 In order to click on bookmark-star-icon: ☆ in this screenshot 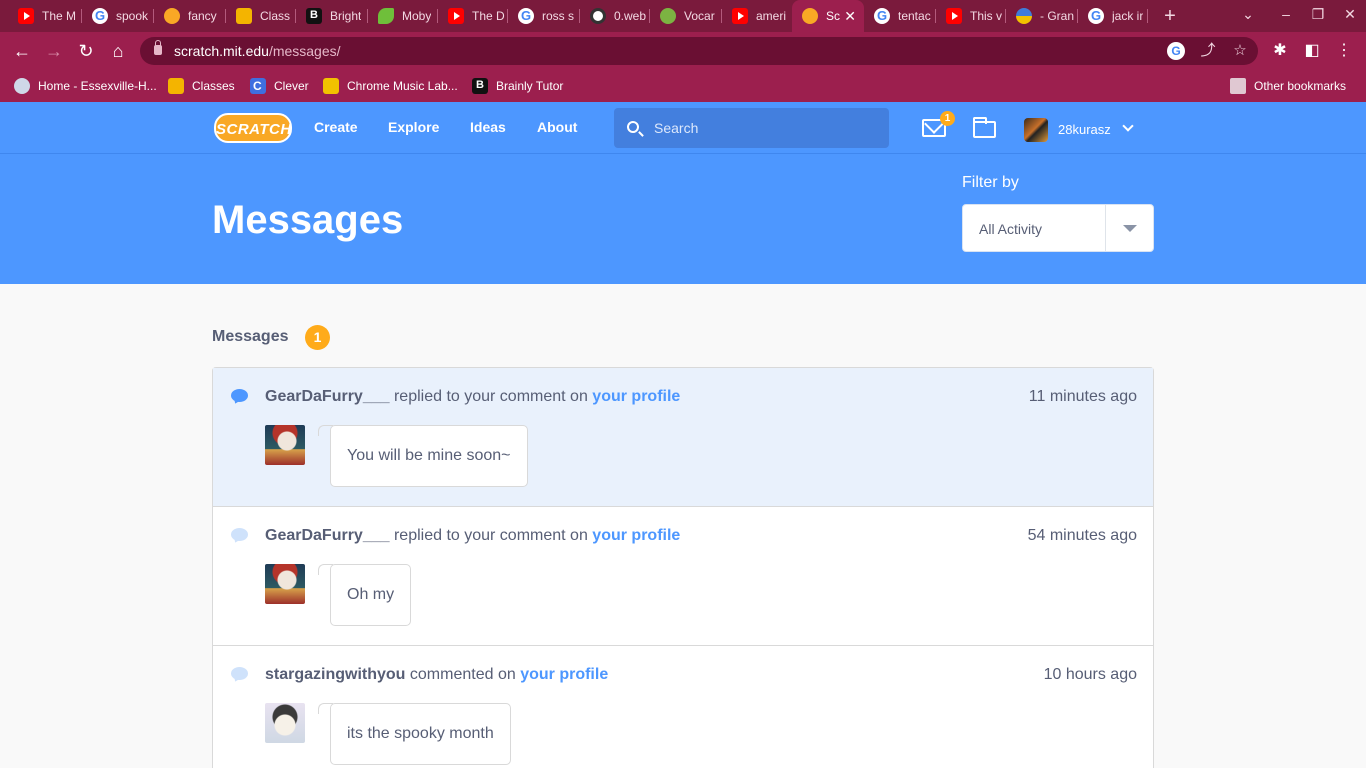, I will do `click(1240, 51)`.